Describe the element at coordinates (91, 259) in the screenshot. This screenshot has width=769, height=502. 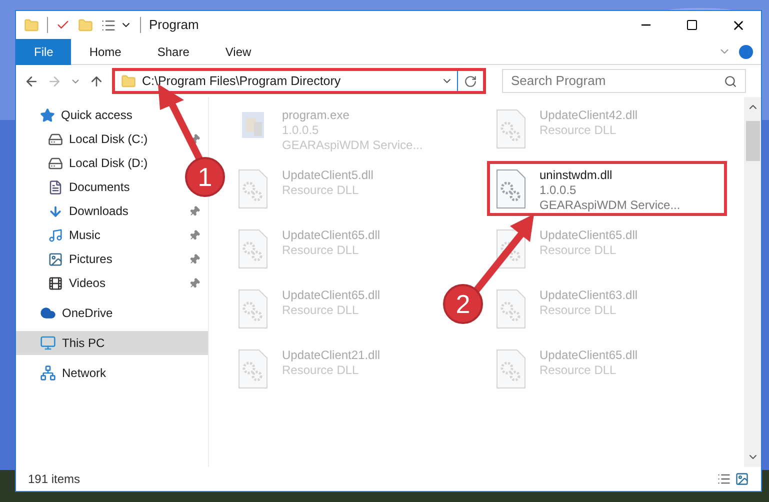
I see `sidebar-label: Pictures` at that location.